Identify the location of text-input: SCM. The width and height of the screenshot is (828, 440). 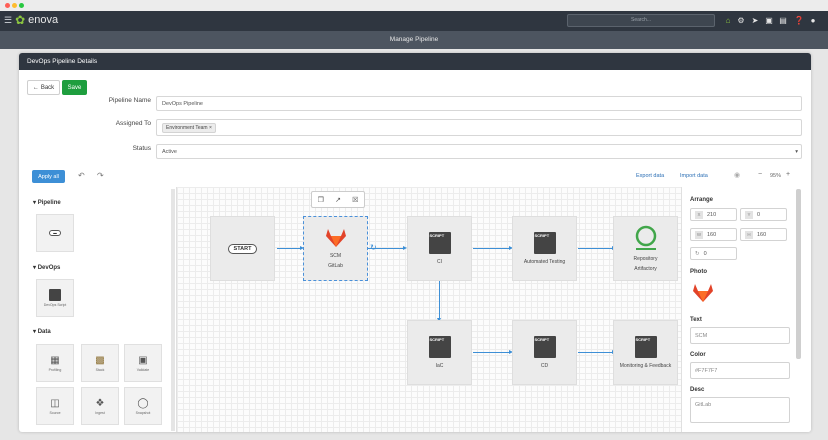
(740, 335).